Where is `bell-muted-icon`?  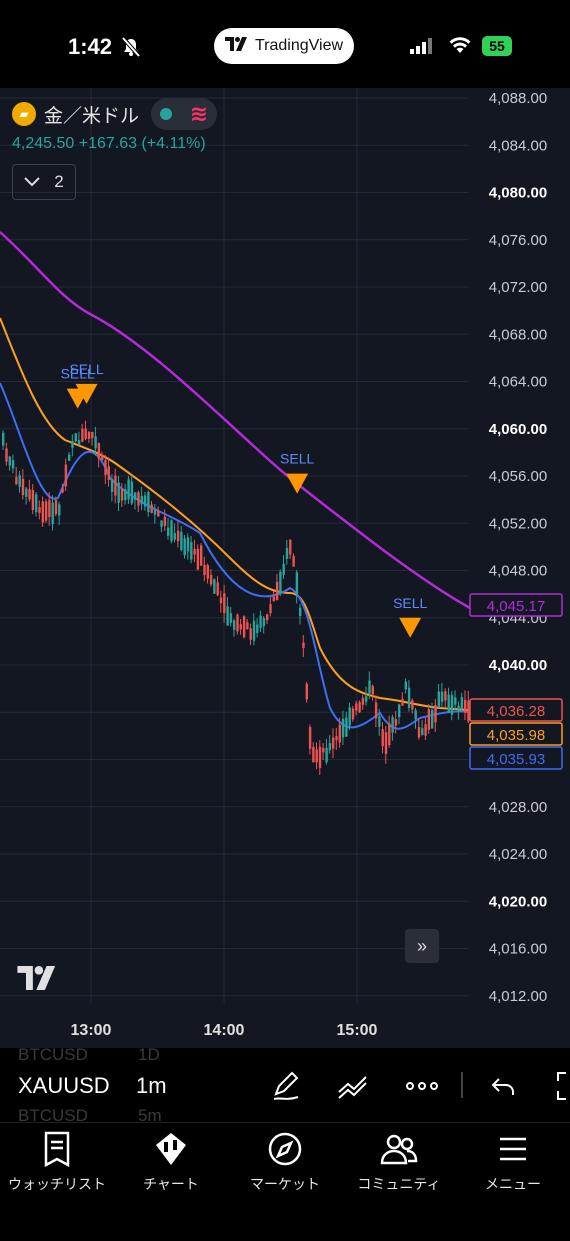 bell-muted-icon is located at coordinates (131, 49).